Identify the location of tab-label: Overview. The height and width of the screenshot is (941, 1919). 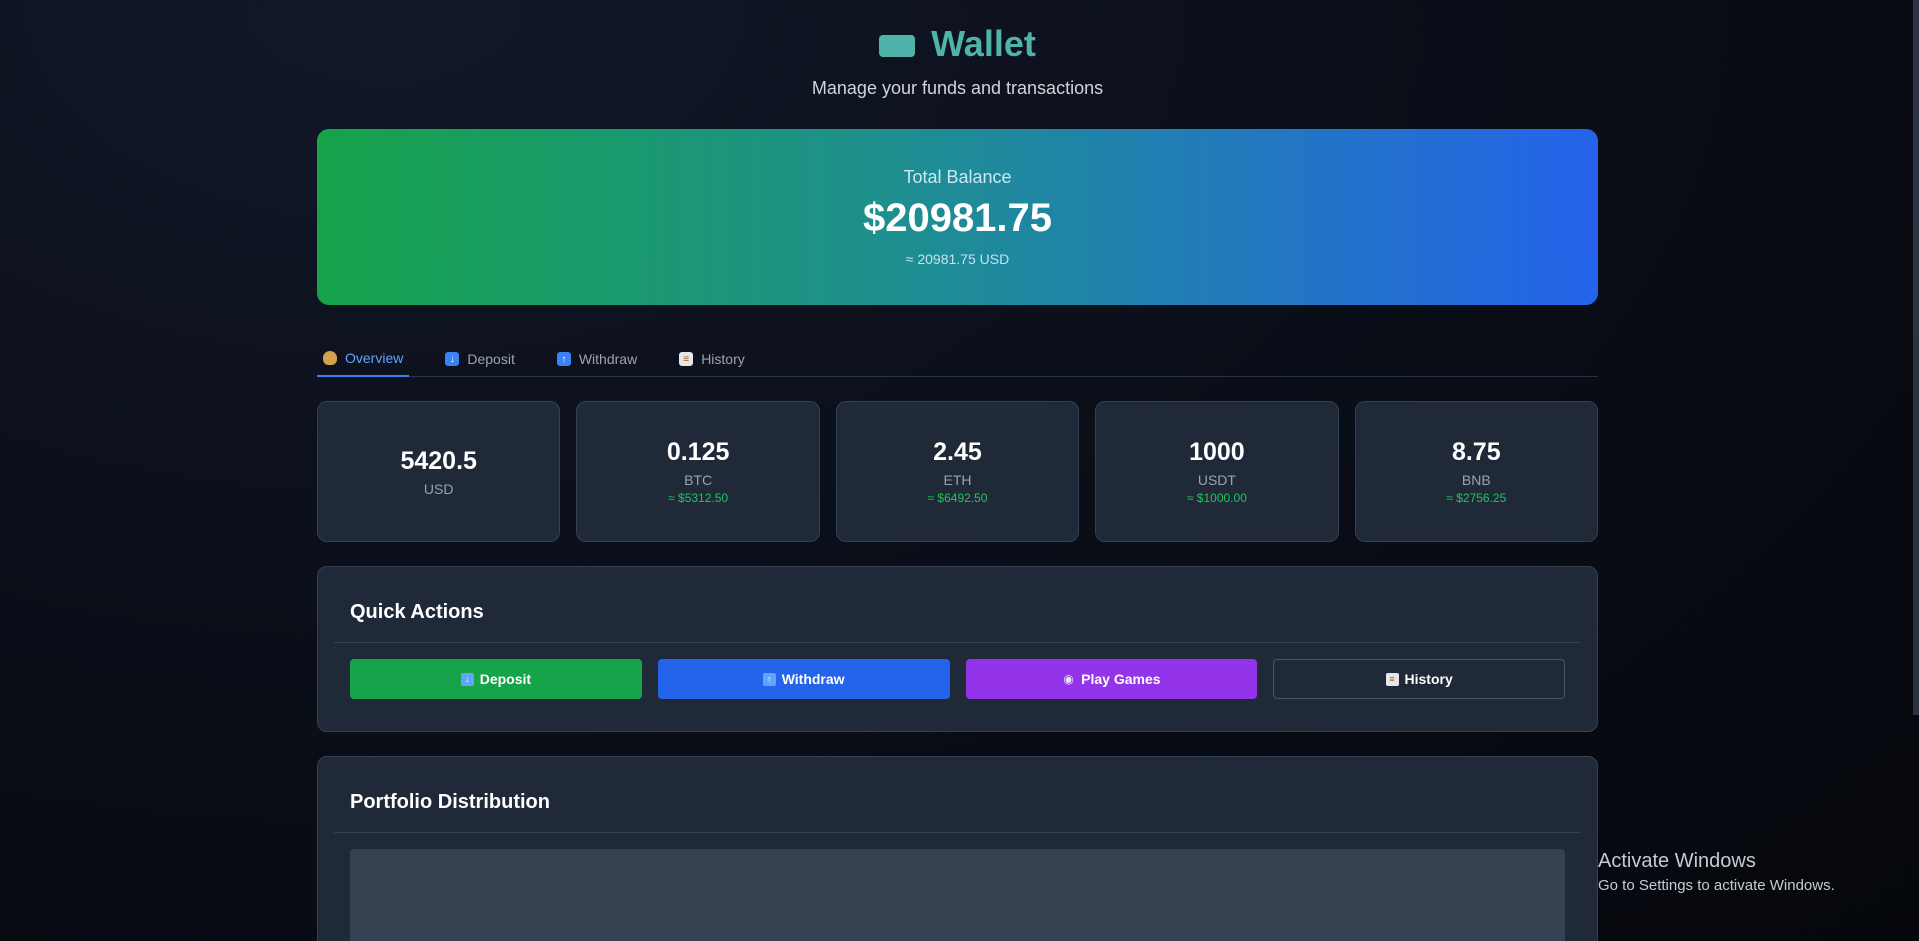
(374, 358).